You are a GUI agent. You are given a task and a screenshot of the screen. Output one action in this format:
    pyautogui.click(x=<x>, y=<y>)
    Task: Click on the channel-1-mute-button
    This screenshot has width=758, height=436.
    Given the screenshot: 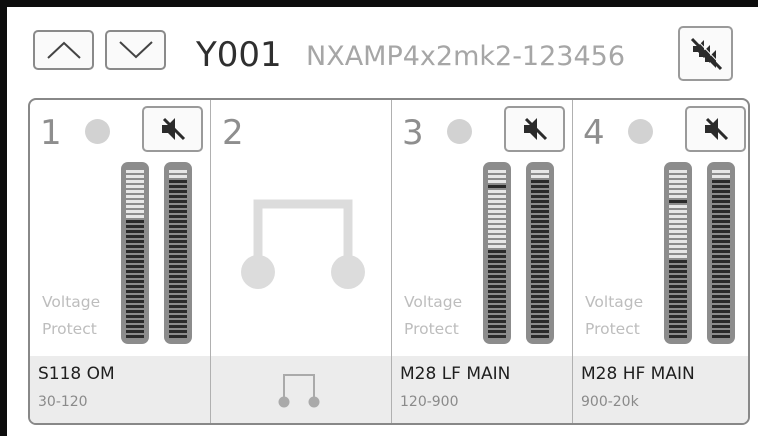 What is the action you would take?
    pyautogui.click(x=172, y=129)
    